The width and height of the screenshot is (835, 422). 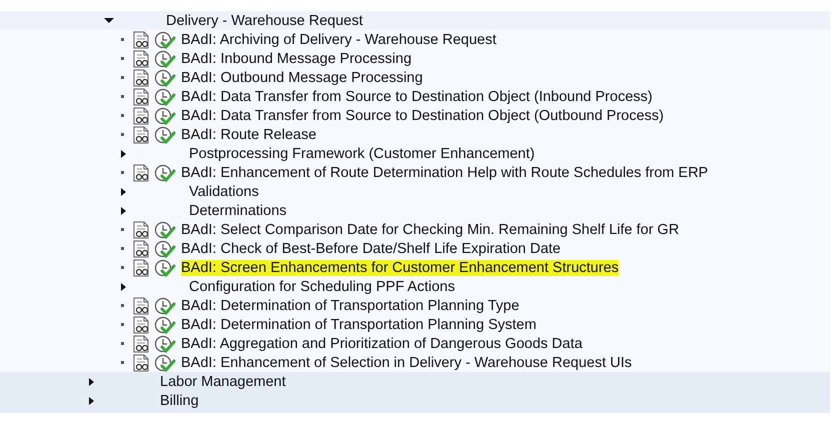 What do you see at coordinates (338, 40) in the screenshot?
I see `badi-label: BAdI: Archiving of Delivery - Warehouse Request` at bounding box center [338, 40].